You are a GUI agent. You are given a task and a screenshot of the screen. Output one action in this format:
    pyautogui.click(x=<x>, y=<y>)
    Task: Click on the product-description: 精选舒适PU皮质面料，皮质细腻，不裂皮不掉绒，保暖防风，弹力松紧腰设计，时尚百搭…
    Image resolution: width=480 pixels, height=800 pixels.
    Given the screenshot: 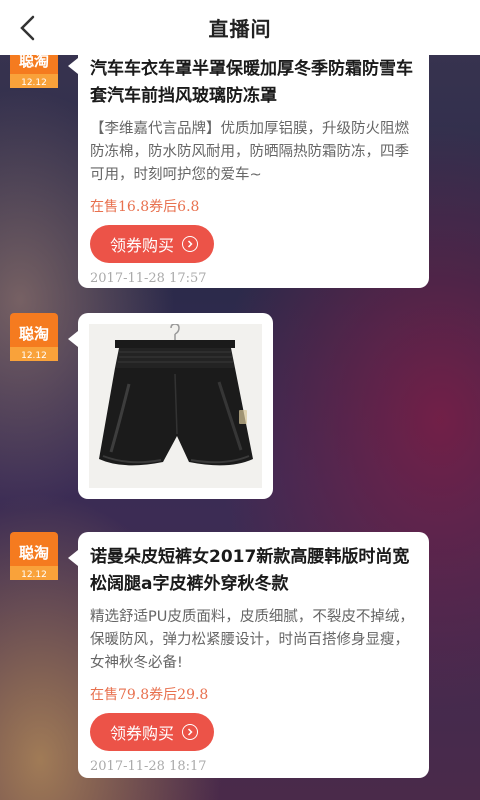 What is the action you would take?
    pyautogui.click(x=252, y=640)
    